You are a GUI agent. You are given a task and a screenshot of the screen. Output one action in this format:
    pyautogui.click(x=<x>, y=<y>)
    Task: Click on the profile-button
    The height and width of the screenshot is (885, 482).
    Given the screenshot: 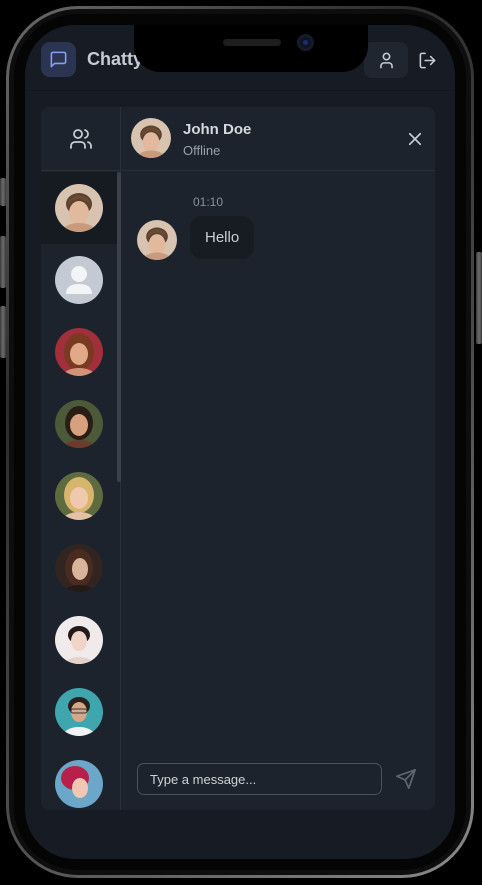 What is the action you would take?
    pyautogui.click(x=386, y=60)
    